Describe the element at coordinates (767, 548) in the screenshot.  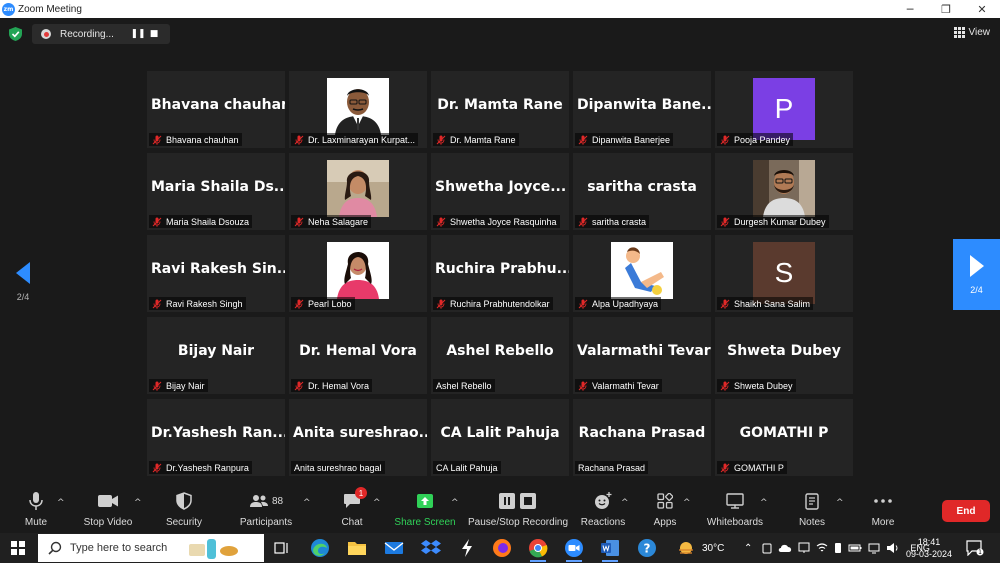
I see `camera-tray-icon` at that location.